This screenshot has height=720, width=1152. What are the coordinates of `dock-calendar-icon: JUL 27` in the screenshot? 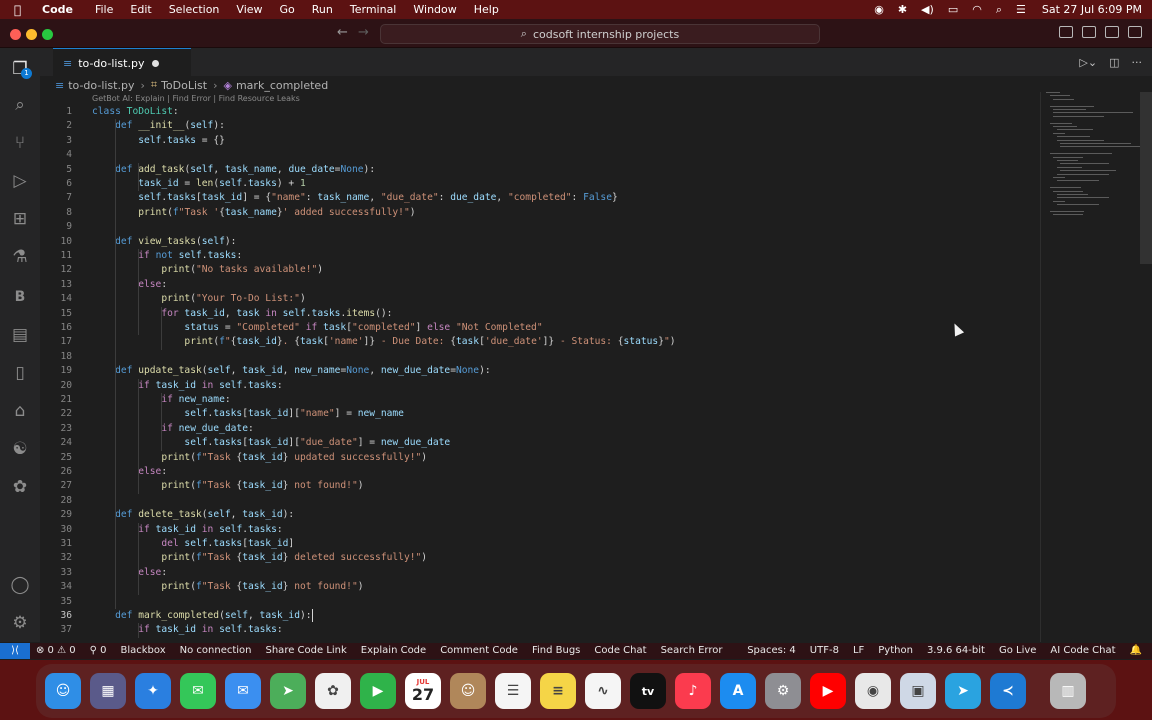 It's located at (423, 691).